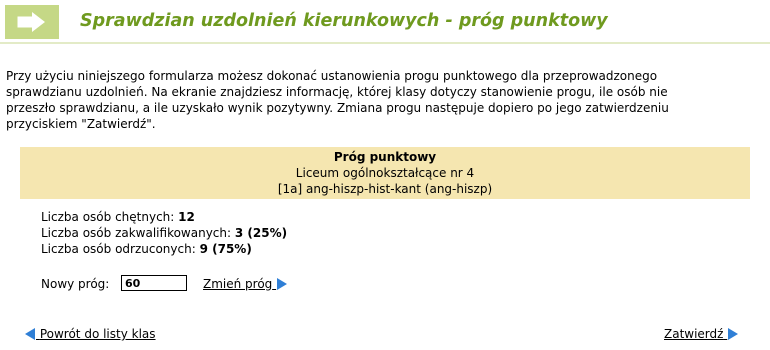 The image size is (770, 350). I want to click on arrow-right-icon, so click(31, 22).